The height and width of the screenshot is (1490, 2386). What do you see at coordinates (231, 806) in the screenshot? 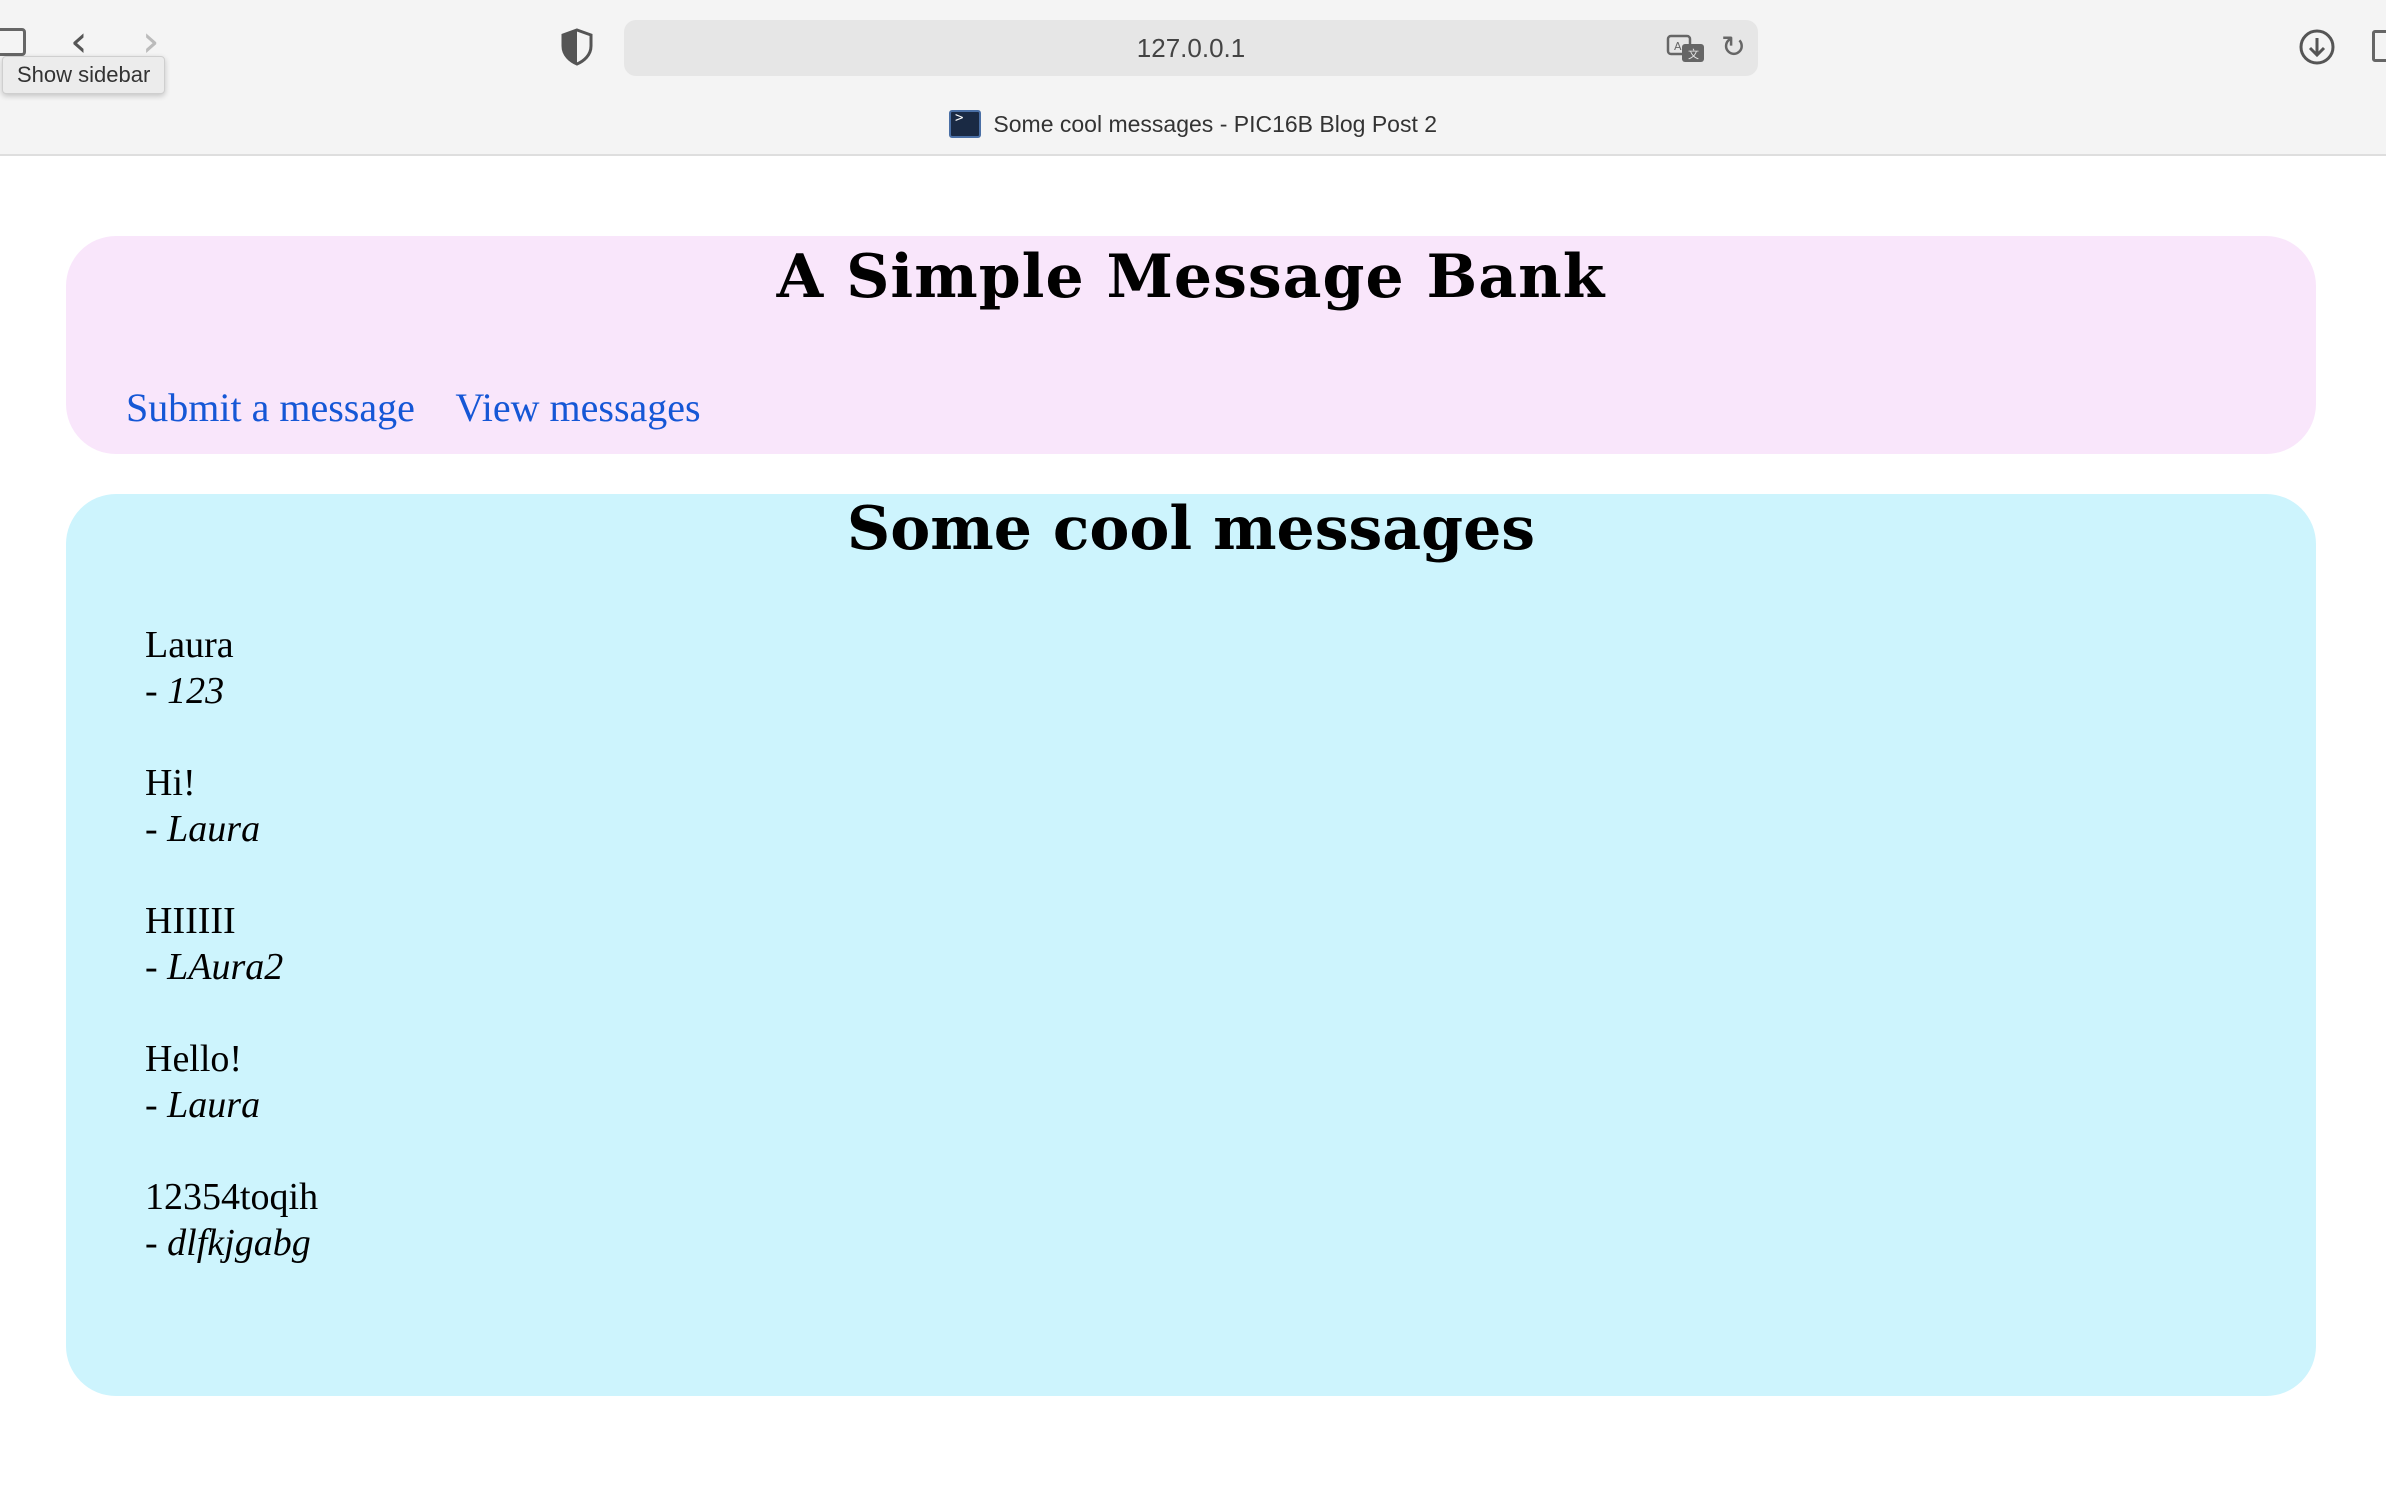
I see `message-item: Hi! - Laura` at bounding box center [231, 806].